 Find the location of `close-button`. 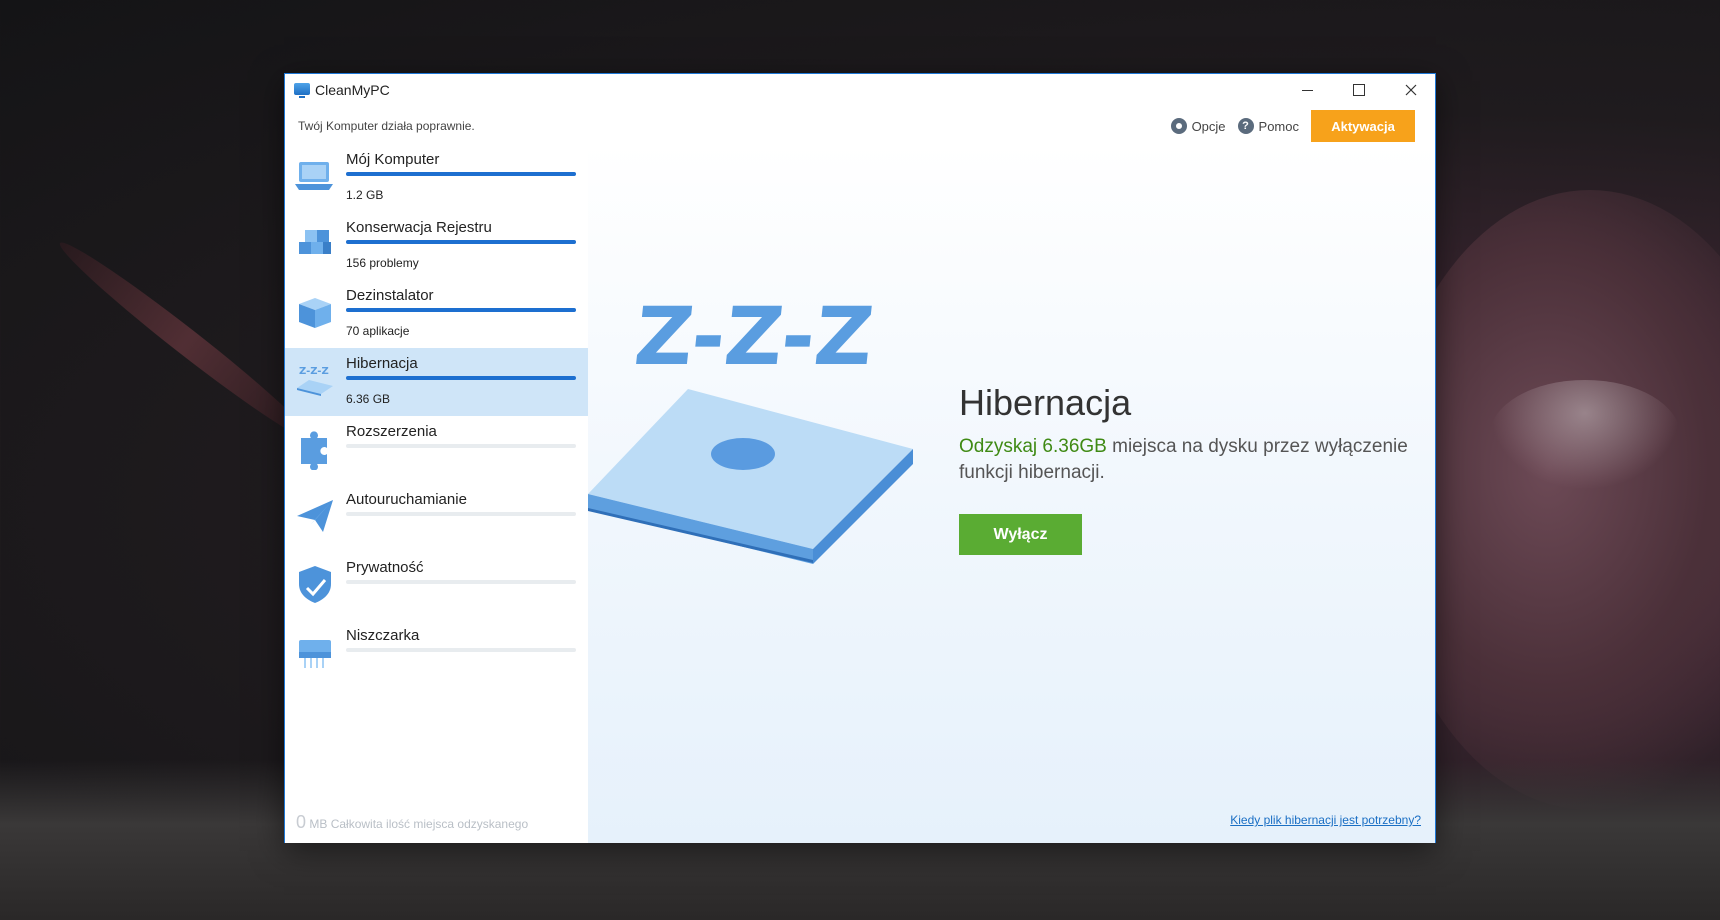

close-button is located at coordinates (1411, 90).